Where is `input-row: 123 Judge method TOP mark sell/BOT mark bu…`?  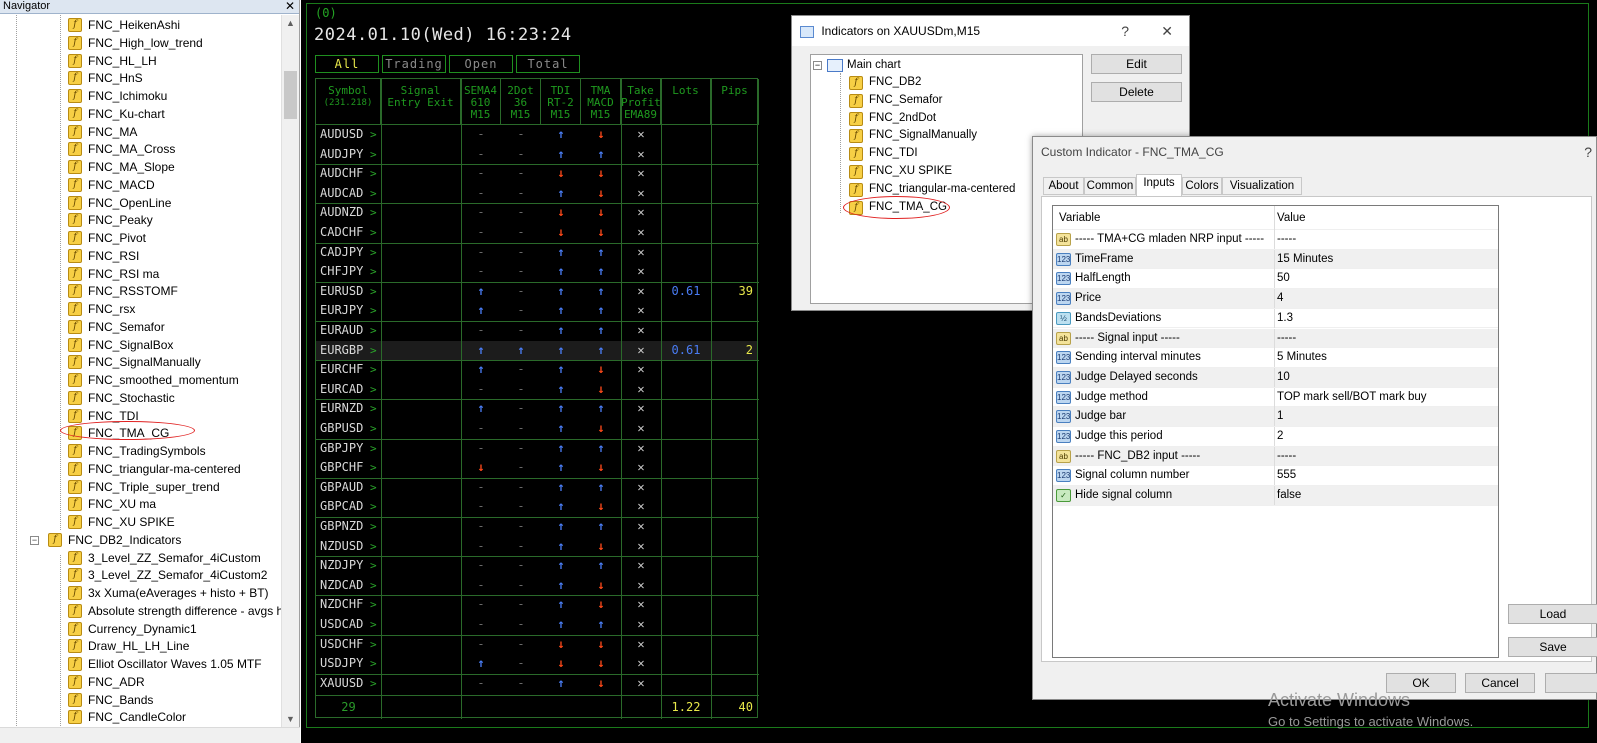
input-row: 123 Judge method TOP mark sell/BOT mark bu… is located at coordinates (1275, 397).